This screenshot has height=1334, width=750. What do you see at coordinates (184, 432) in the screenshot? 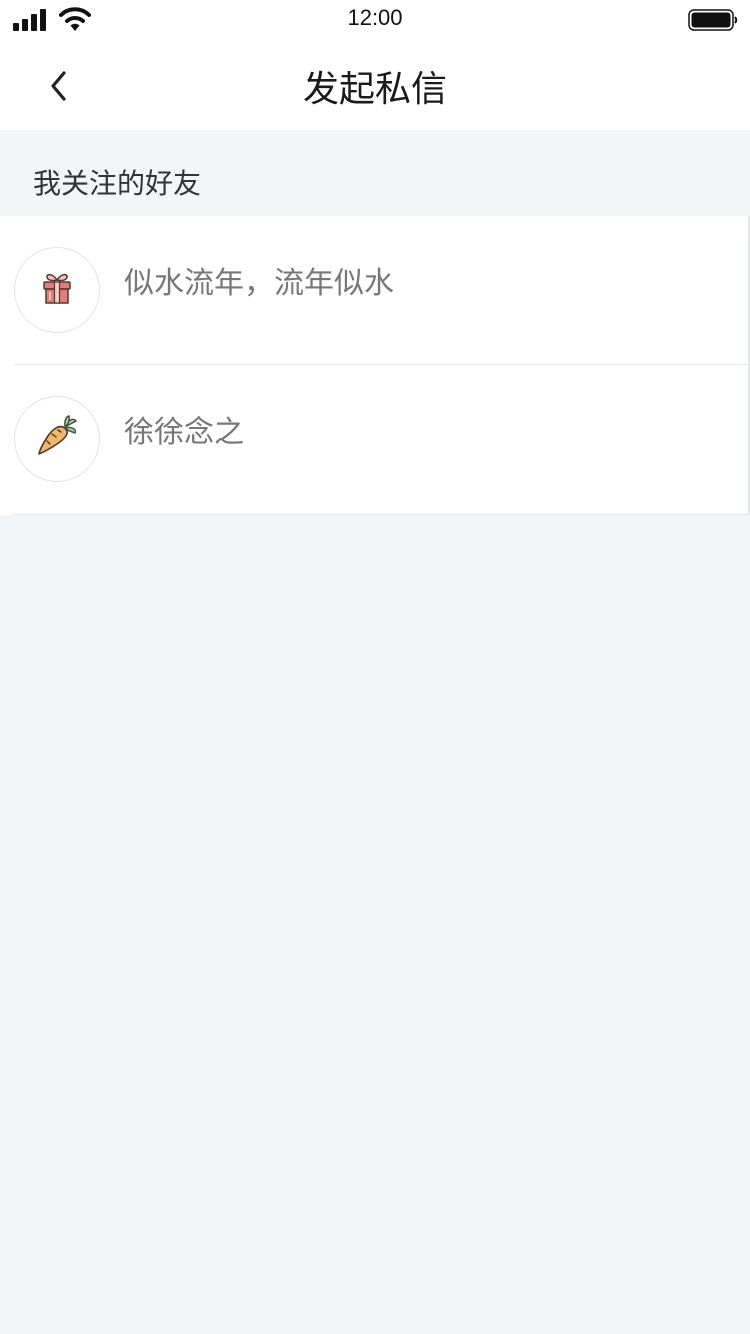
I see `friend-name: 徐徐念之` at bounding box center [184, 432].